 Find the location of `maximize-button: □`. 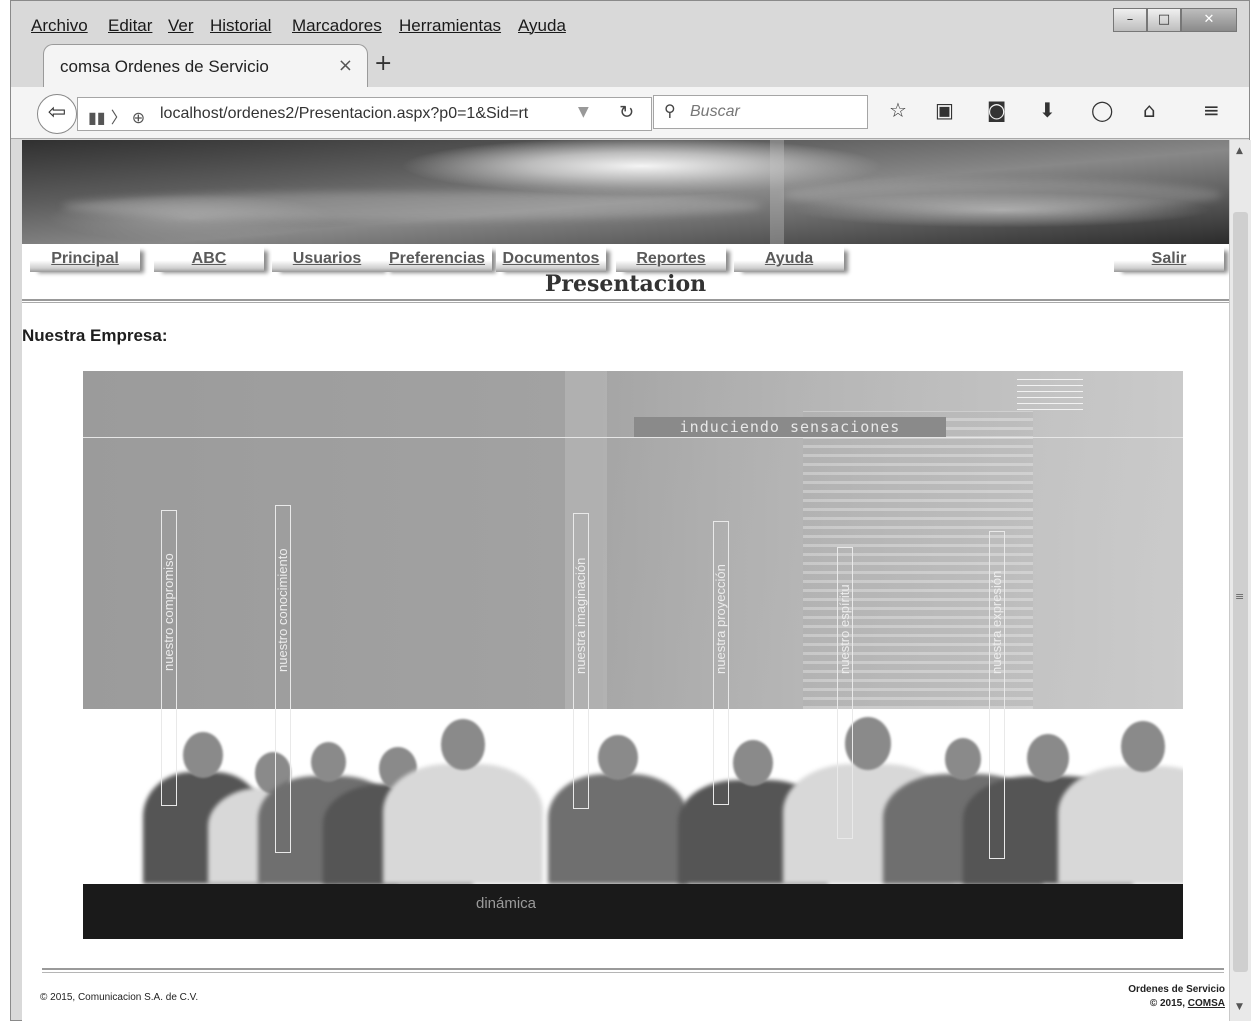

maximize-button: □ is located at coordinates (1164, 20).